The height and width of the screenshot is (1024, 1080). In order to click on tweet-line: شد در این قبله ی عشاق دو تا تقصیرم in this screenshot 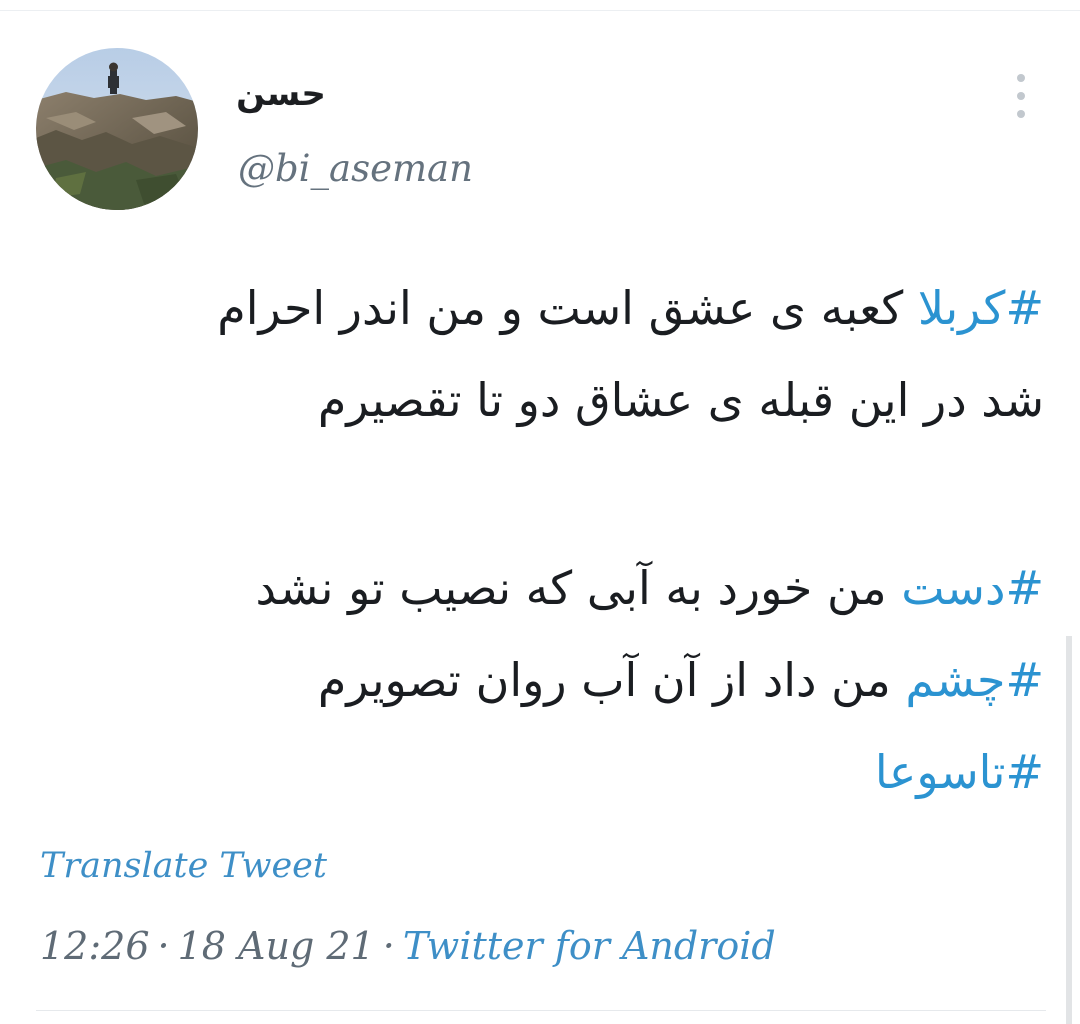, I will do `click(542, 400)`.